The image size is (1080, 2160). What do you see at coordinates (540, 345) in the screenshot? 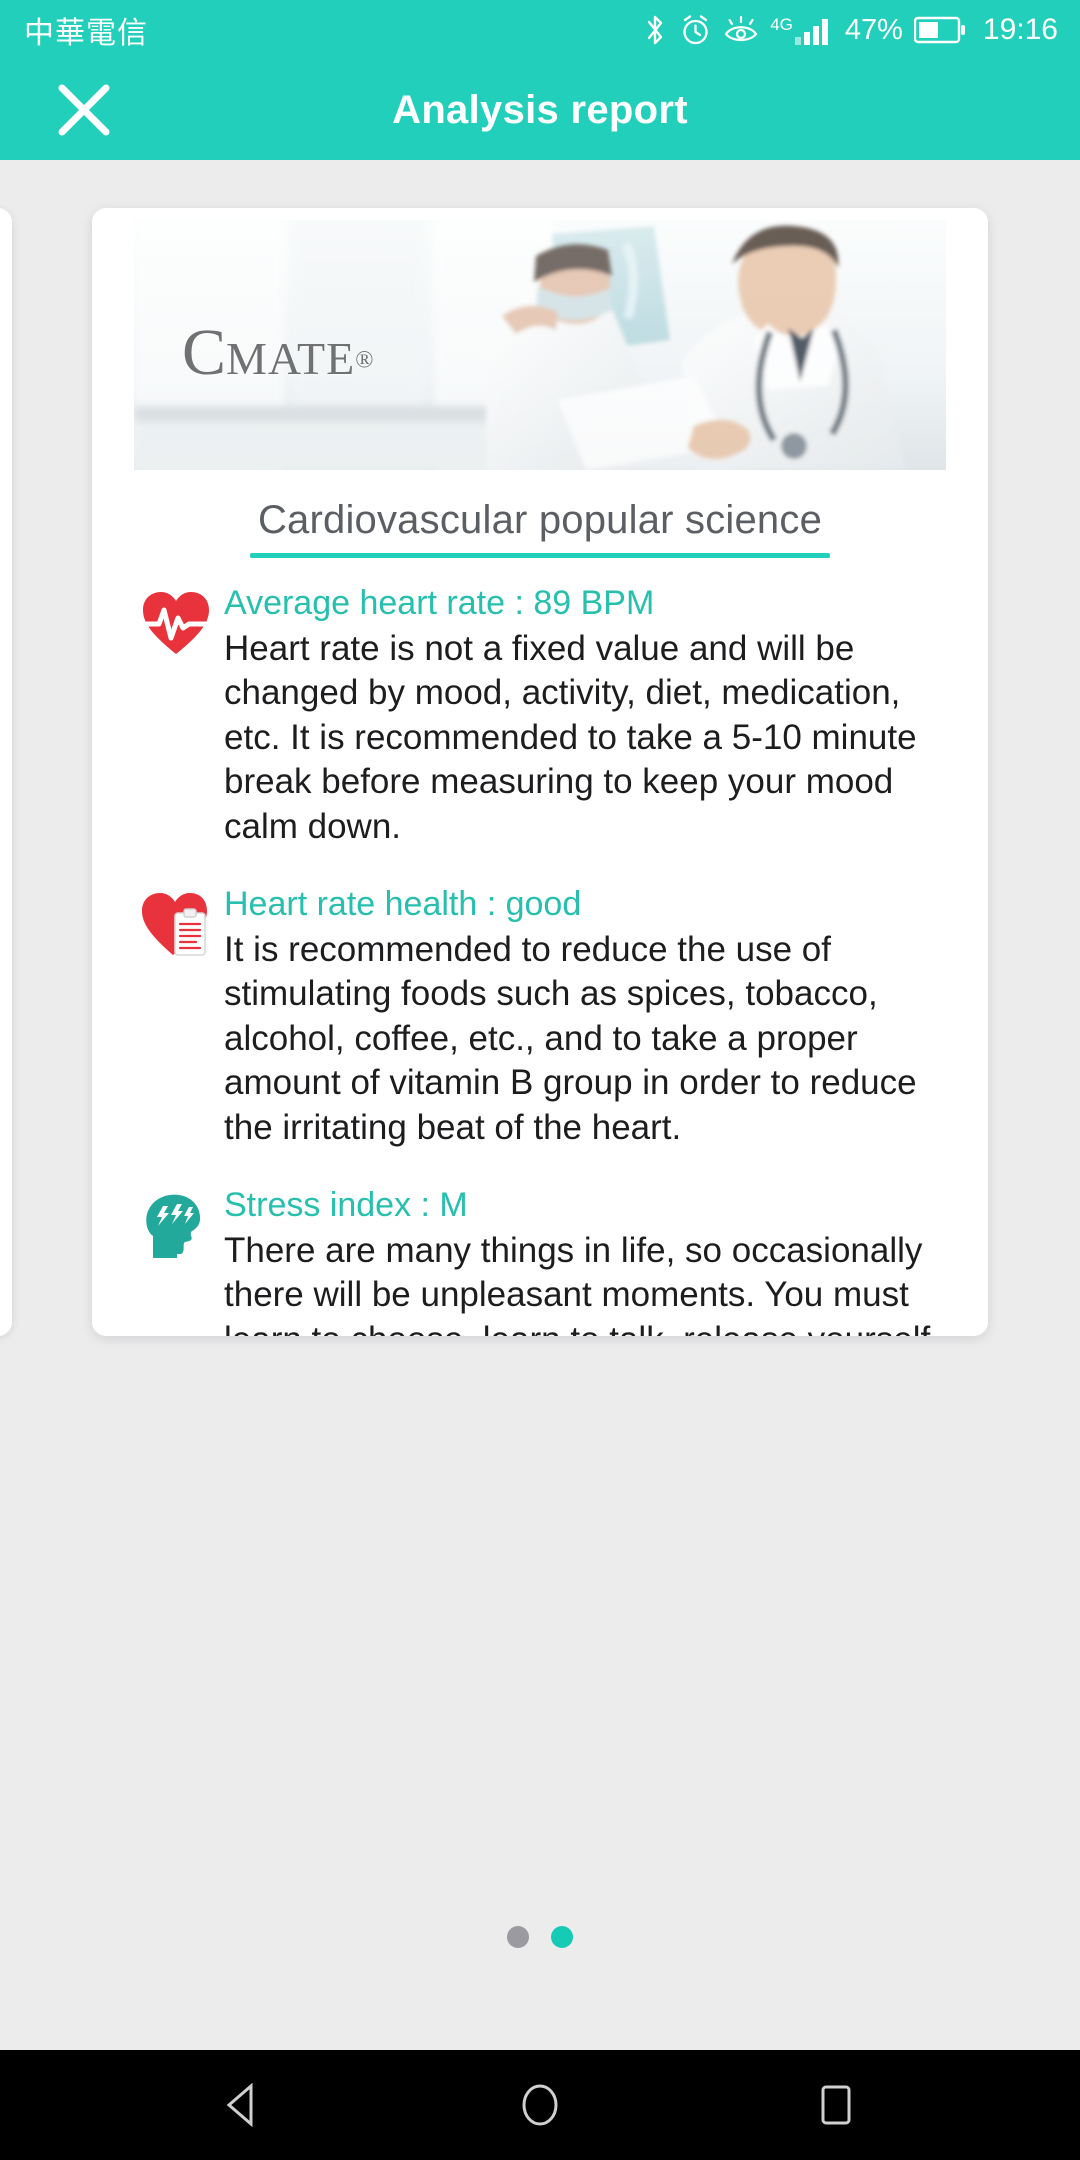
I see `hero-image: CMATE®` at bounding box center [540, 345].